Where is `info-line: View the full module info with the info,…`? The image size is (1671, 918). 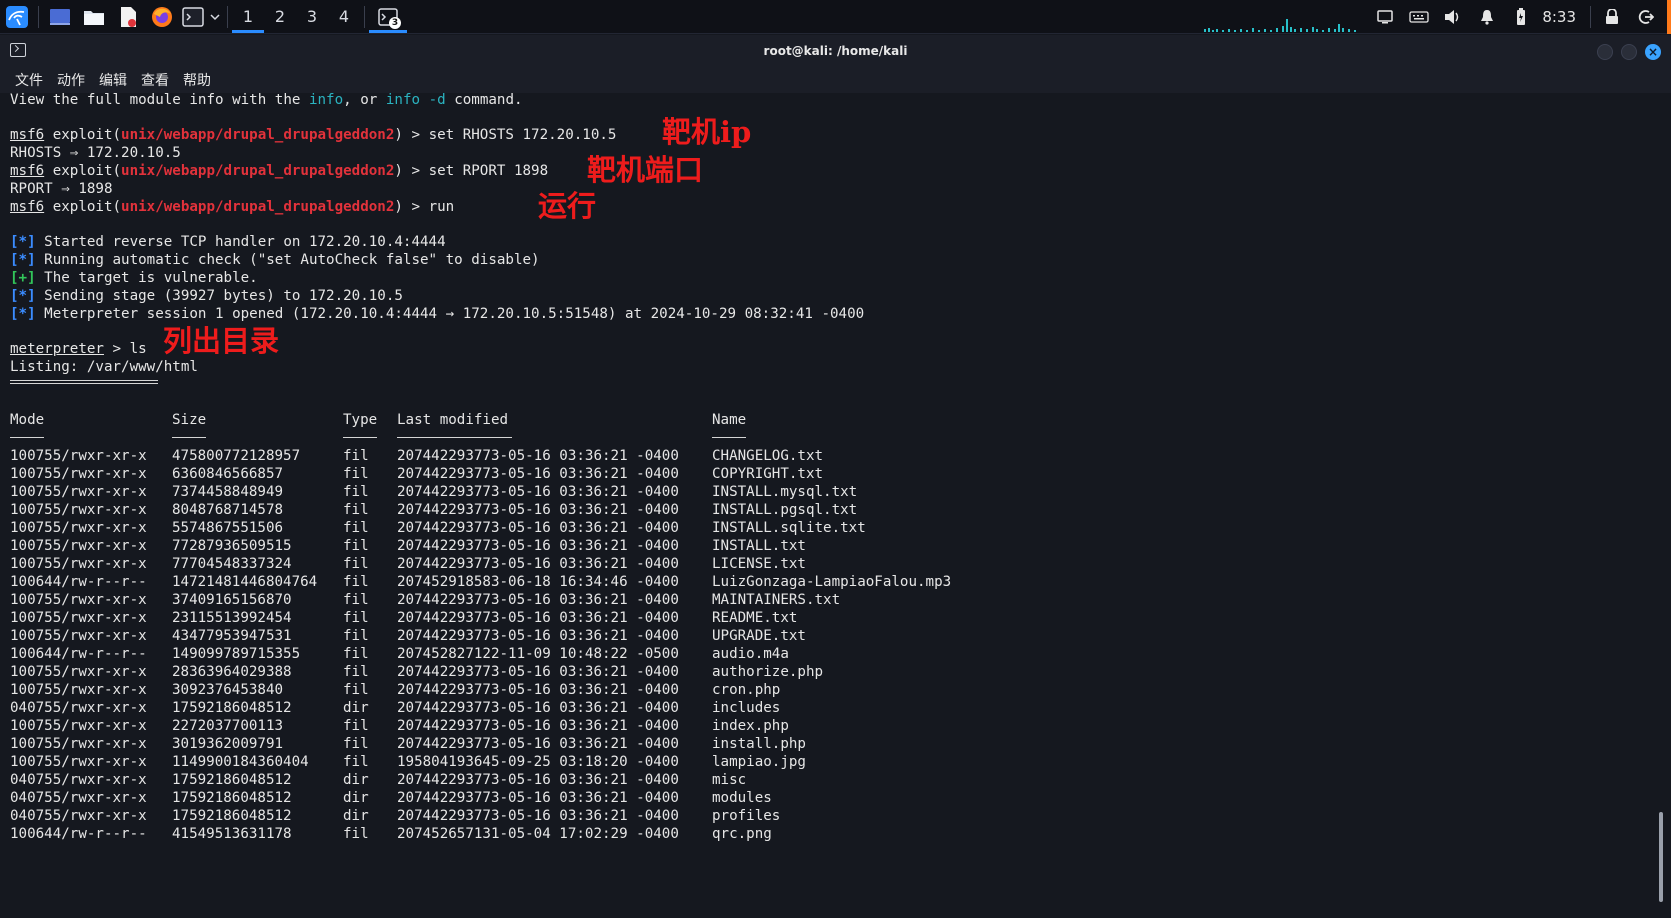 info-line: View the full module info with the info,… is located at coordinates (266, 100).